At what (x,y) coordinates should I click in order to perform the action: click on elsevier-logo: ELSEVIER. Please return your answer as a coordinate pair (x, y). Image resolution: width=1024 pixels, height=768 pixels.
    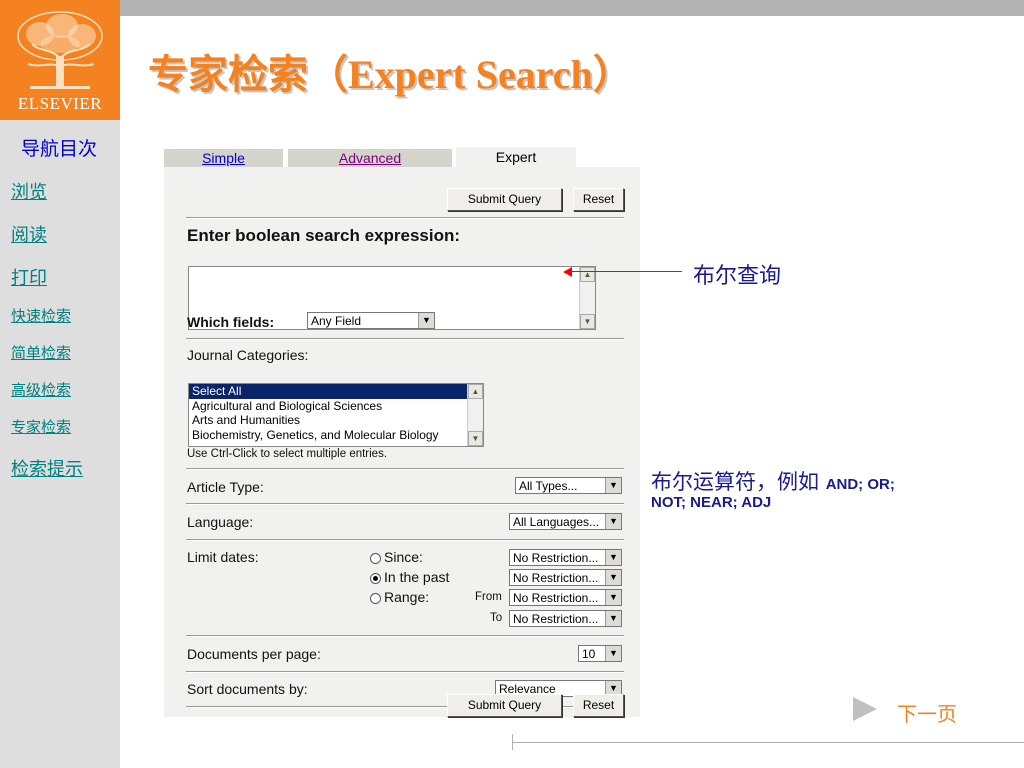
    Looking at the image, I should click on (60, 60).